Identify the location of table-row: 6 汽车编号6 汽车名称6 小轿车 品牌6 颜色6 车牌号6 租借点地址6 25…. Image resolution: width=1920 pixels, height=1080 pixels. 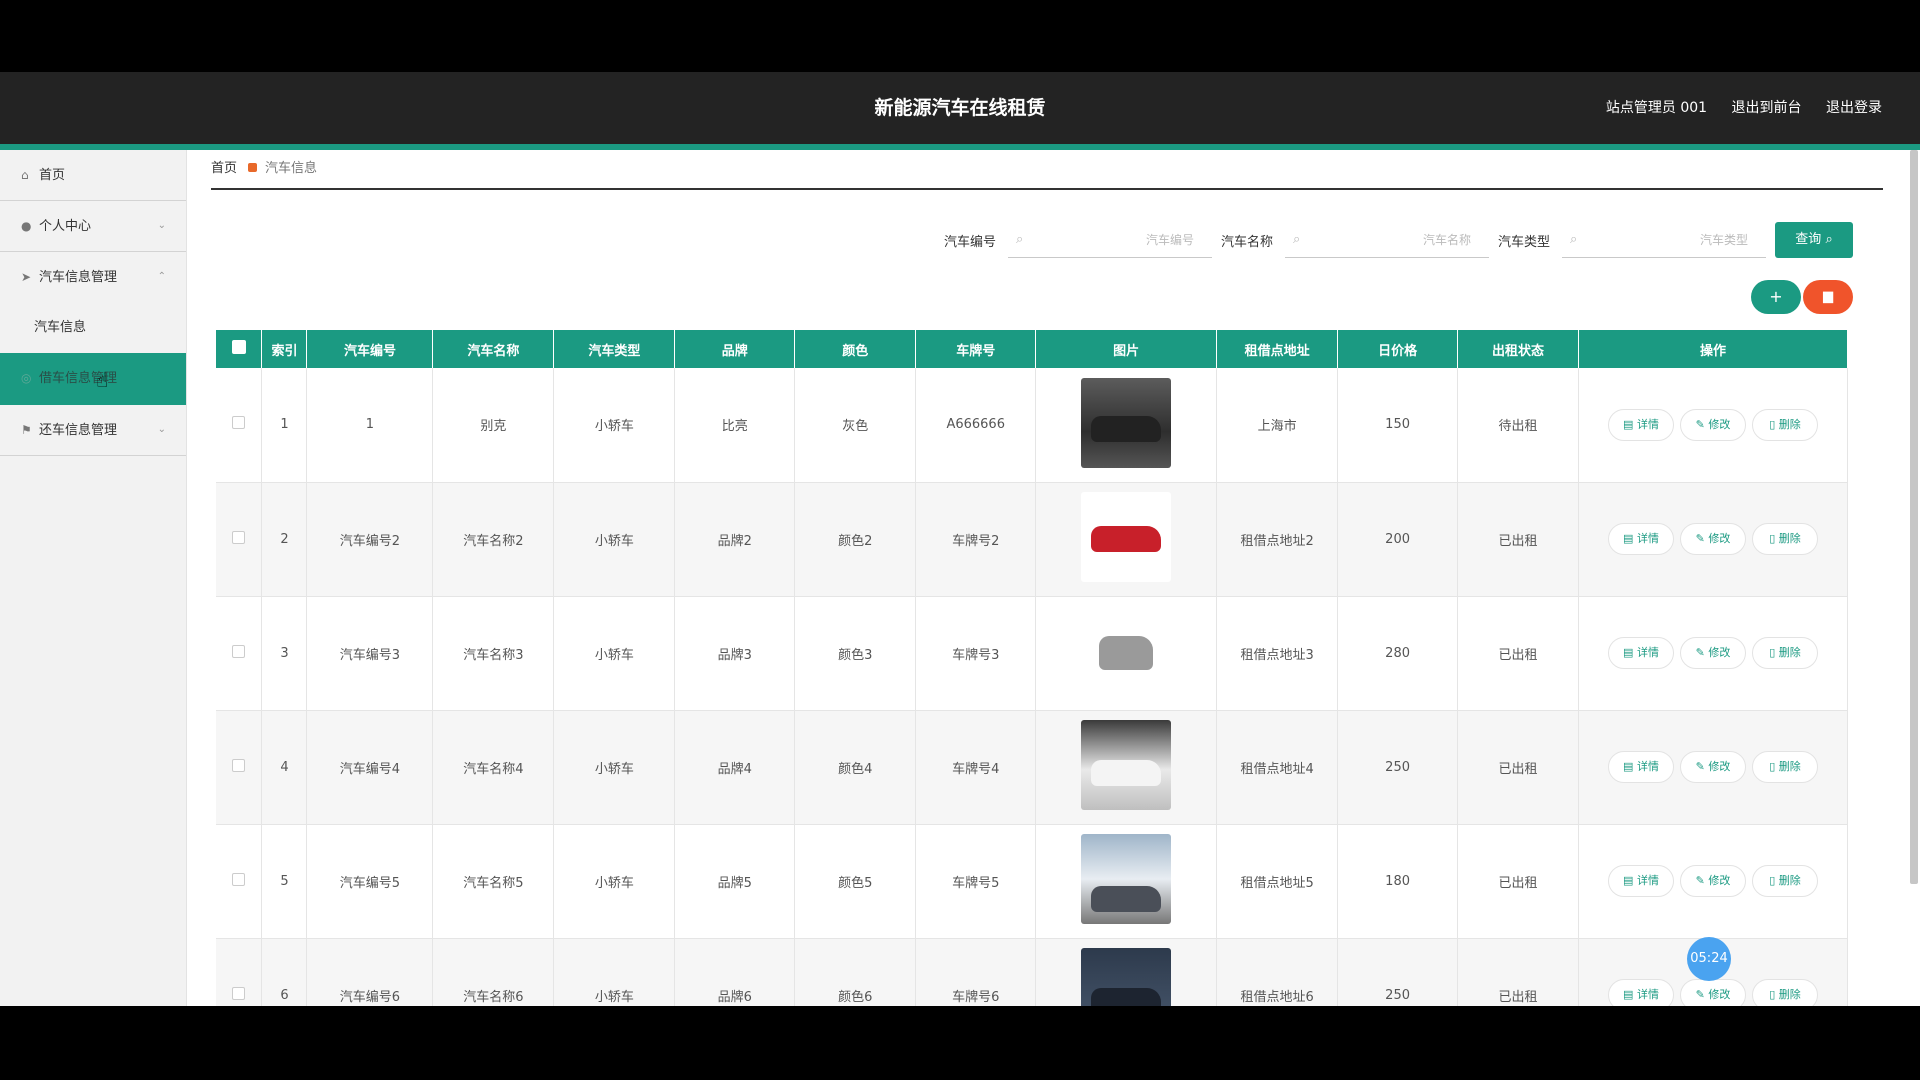
(1032, 972).